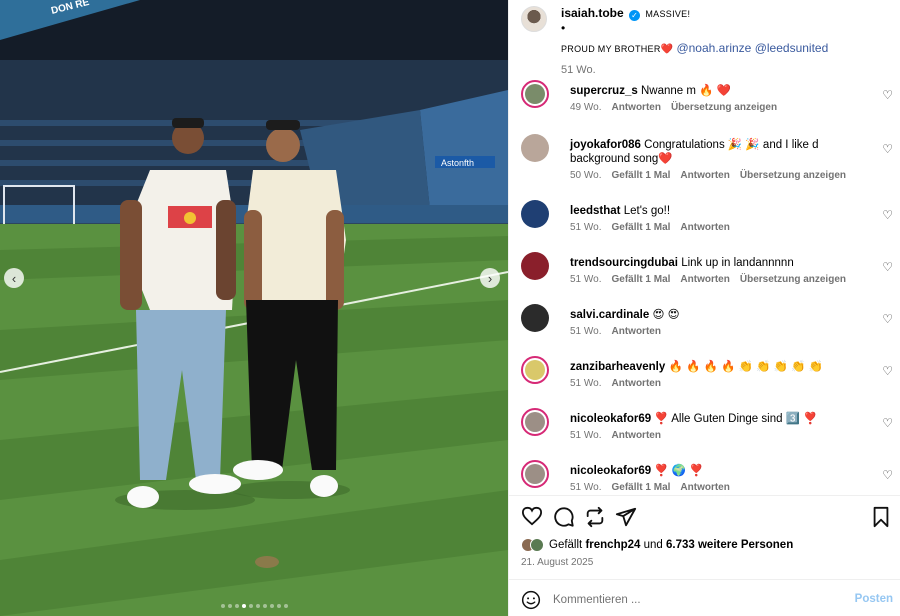 The image size is (900, 616). Describe the element at coordinates (792, 48) in the screenshot. I see `mention-link: @leedsunited` at that location.